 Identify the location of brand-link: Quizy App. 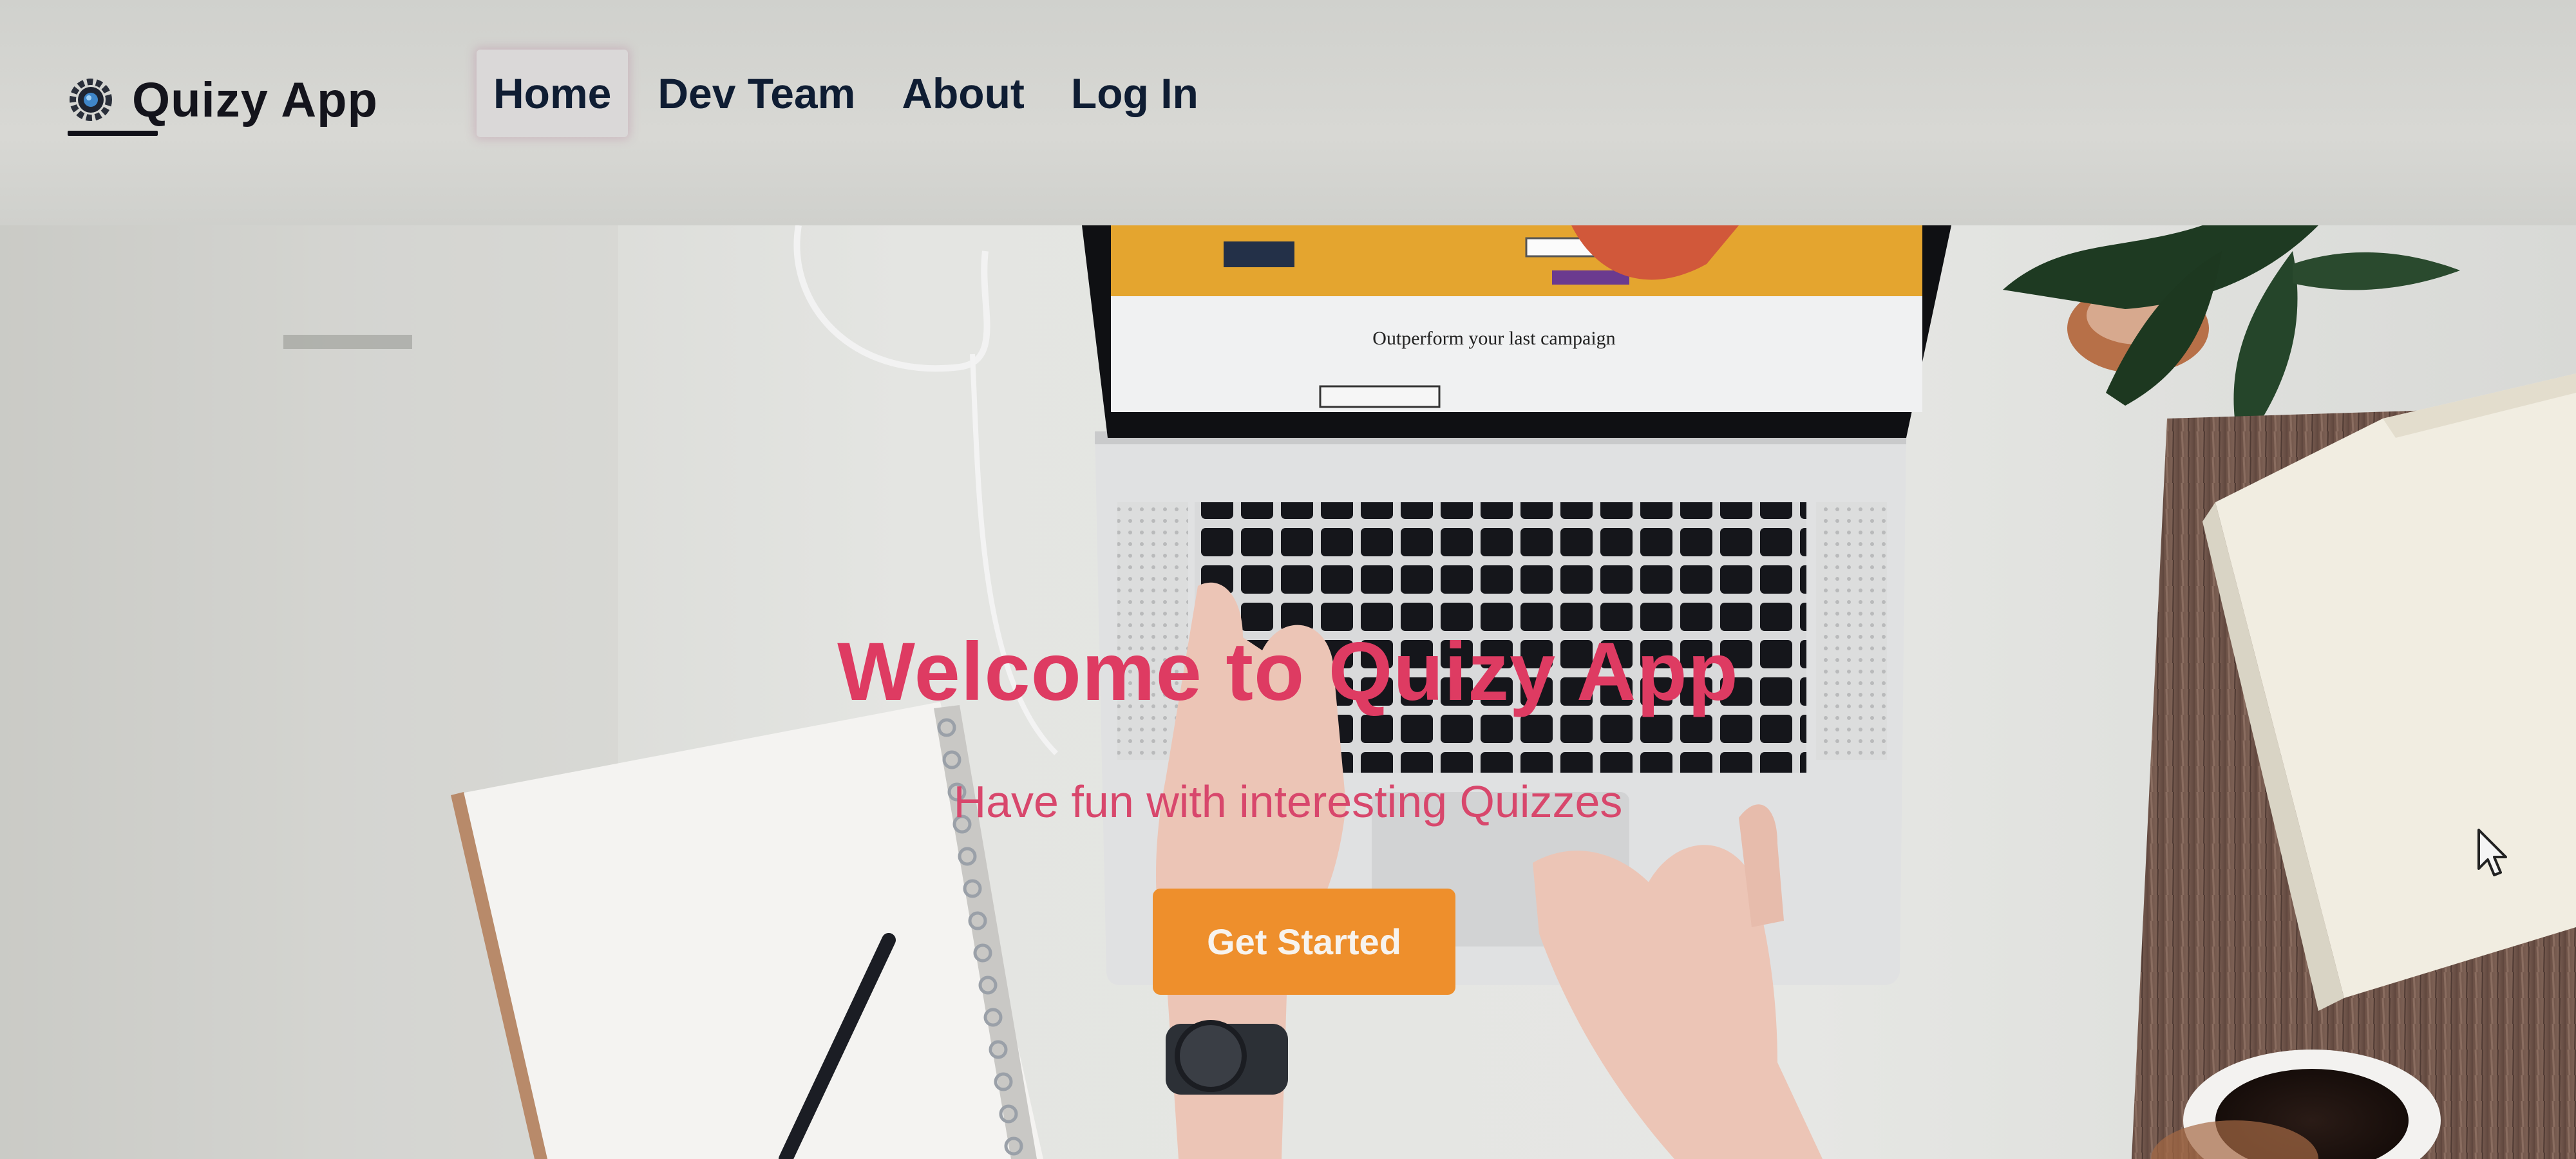
(223, 99).